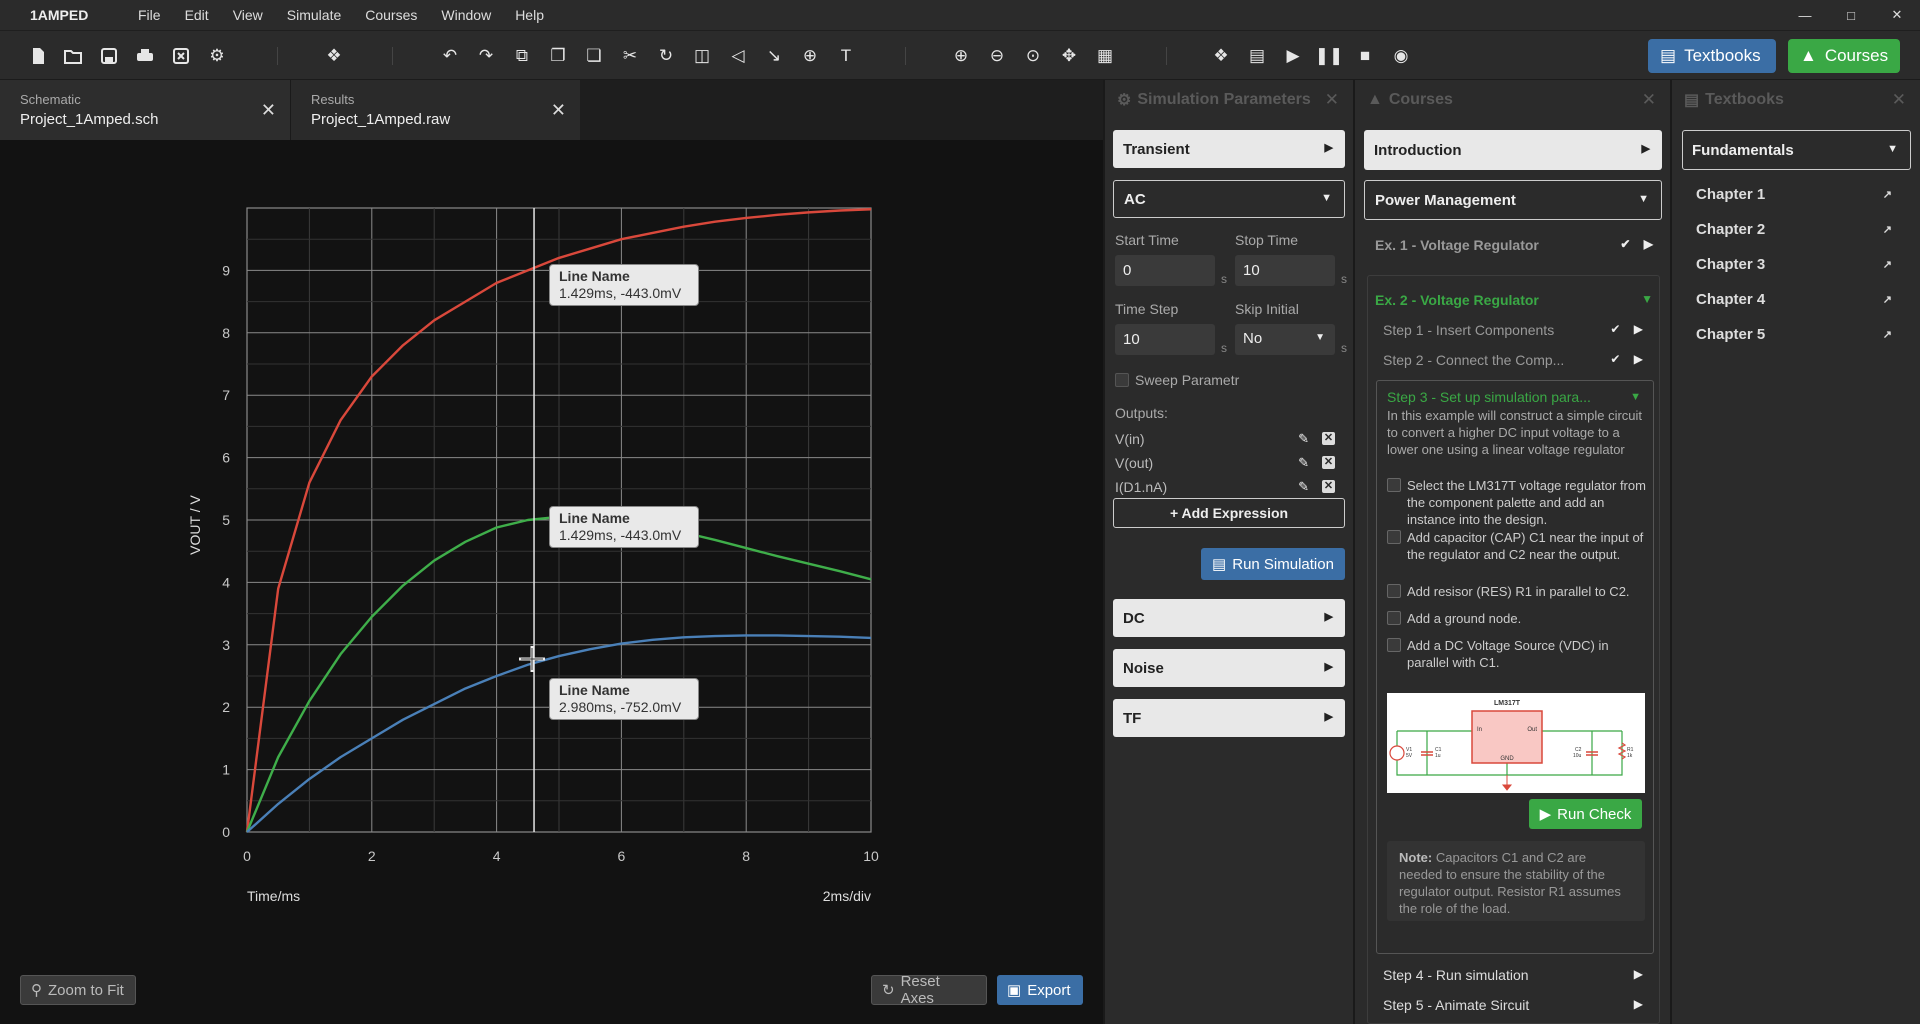 The image size is (1920, 1024). Describe the element at coordinates (73, 56) in the screenshot. I see `open-folder-icon` at that location.